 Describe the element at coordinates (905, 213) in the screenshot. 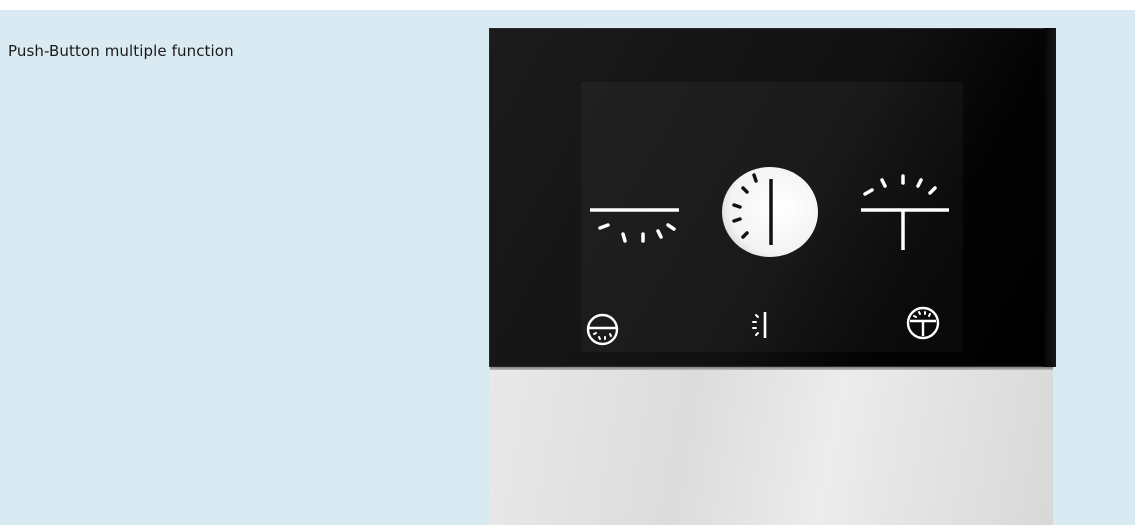

I see `light-up-icon` at that location.